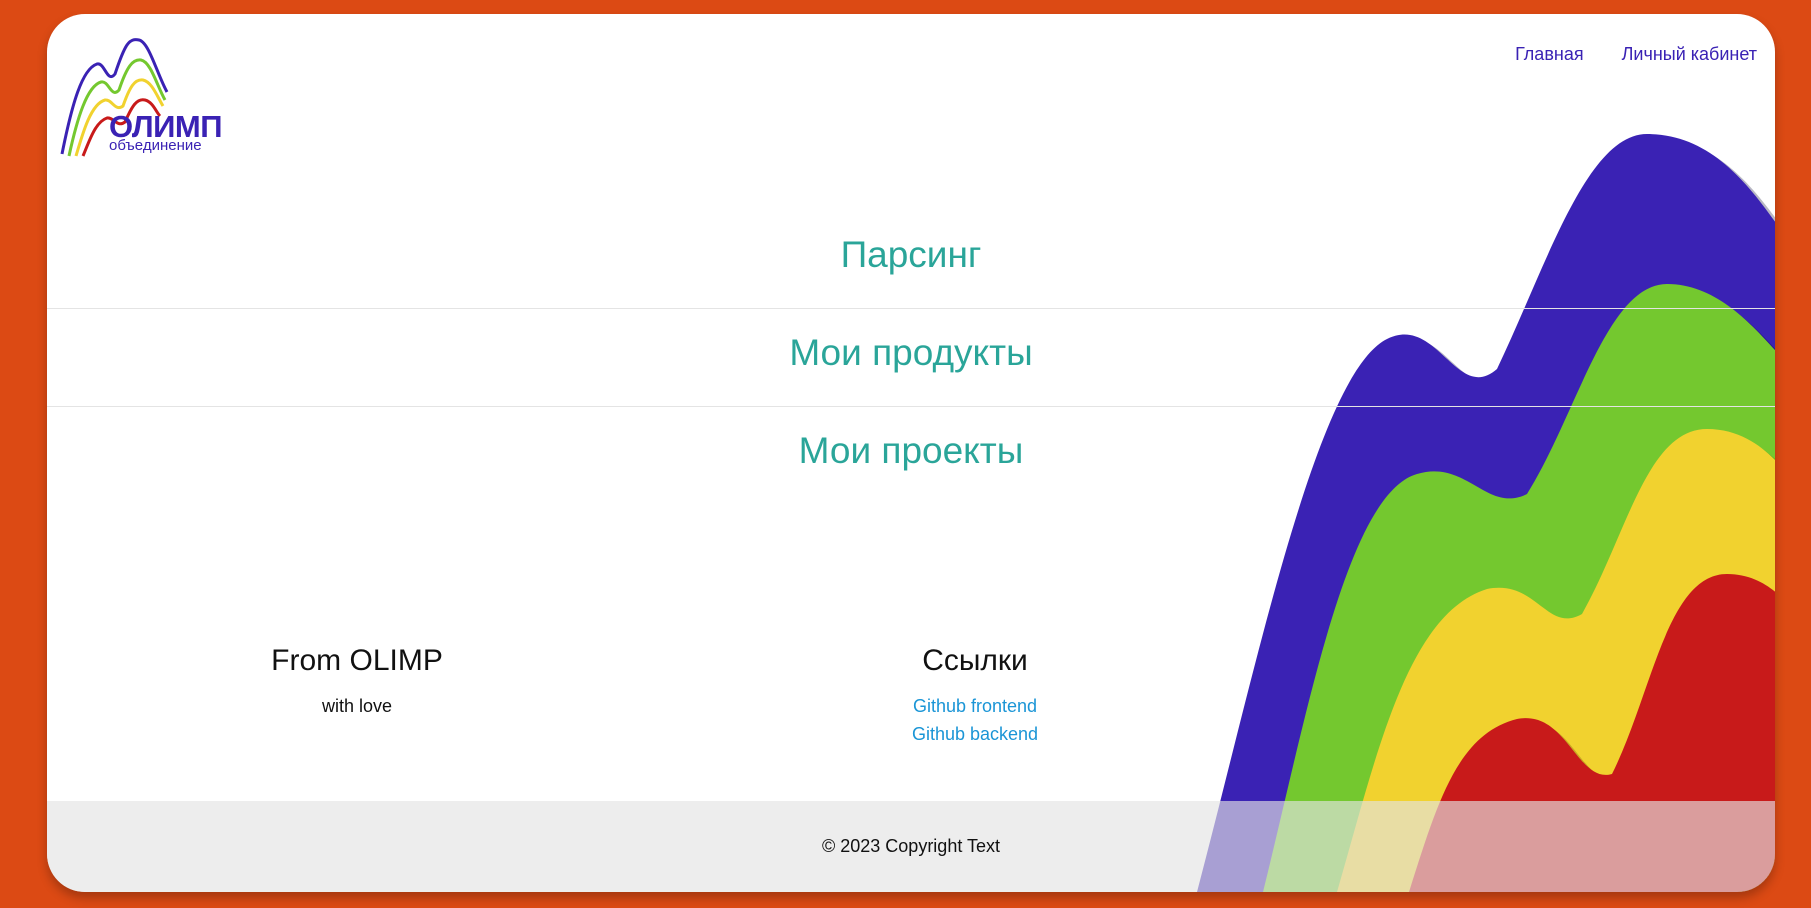 This screenshot has width=1811, height=908. Describe the element at coordinates (1549, 54) in the screenshot. I see `nav-link-home: Главная` at that location.